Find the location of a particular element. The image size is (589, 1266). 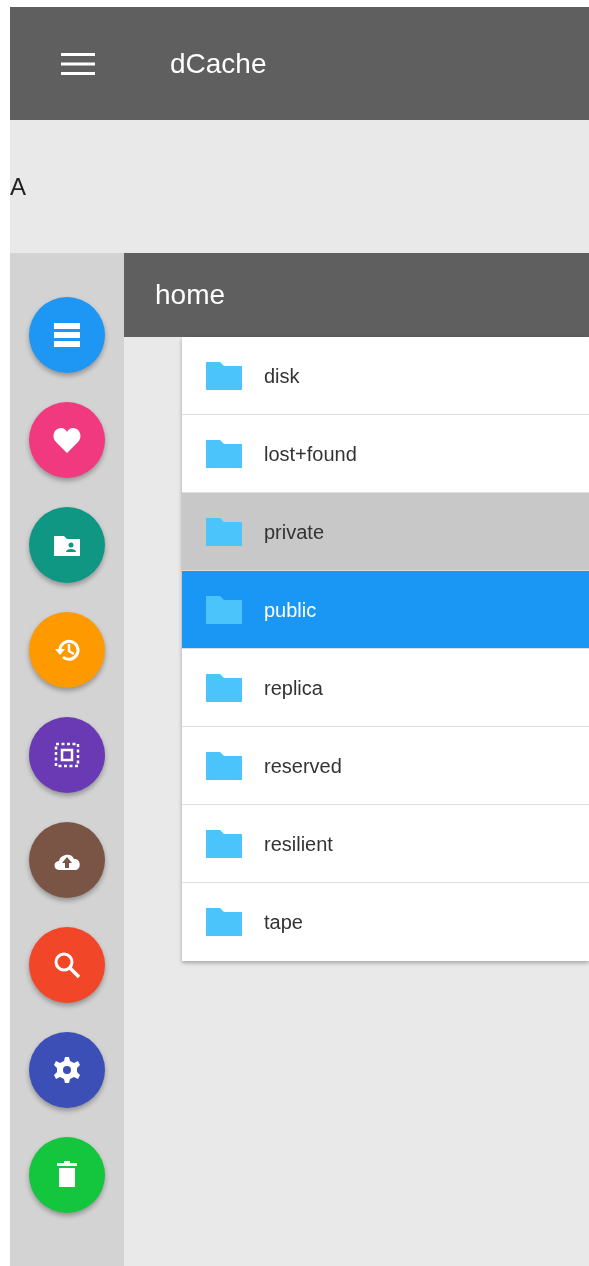

app-title: dCache is located at coordinates (218, 63).